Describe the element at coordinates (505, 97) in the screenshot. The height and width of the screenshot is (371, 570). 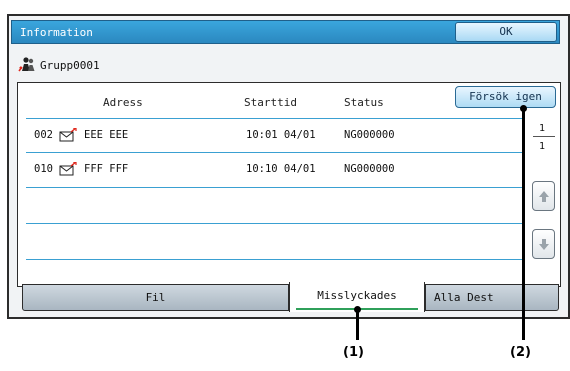
I see `retry-button: Försök igen` at that location.